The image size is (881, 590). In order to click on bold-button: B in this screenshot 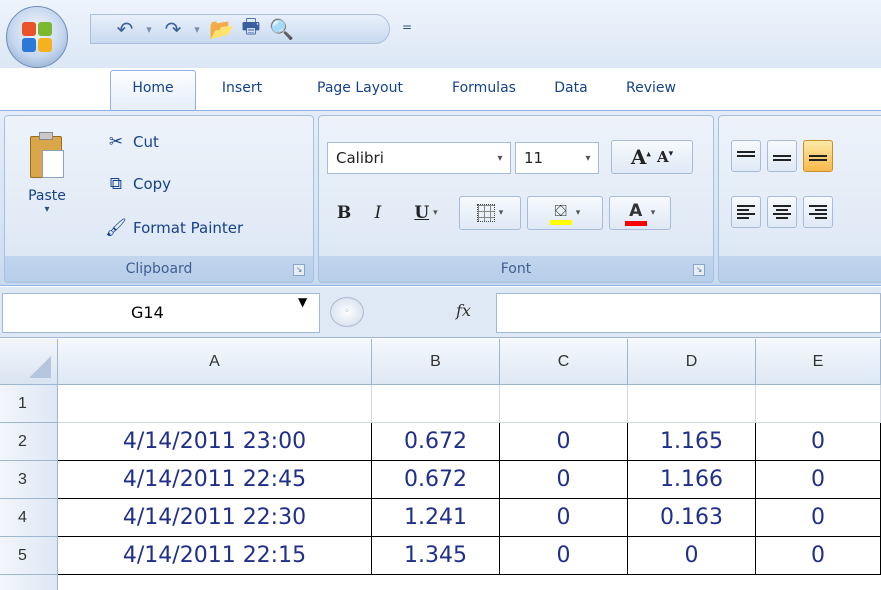, I will do `click(344, 213)`.